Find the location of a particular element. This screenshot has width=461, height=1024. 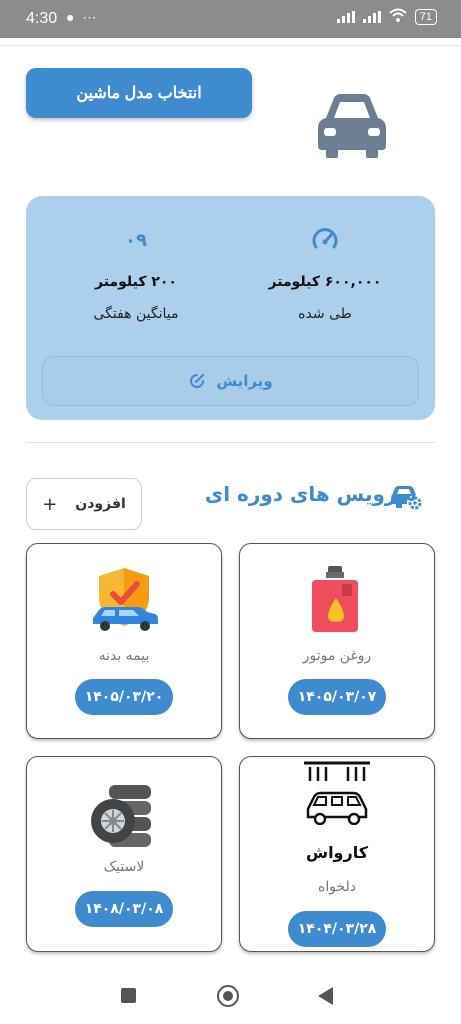

service-date-badge: ۱۴۰۴/۰۳/۲۸ is located at coordinates (337, 929).